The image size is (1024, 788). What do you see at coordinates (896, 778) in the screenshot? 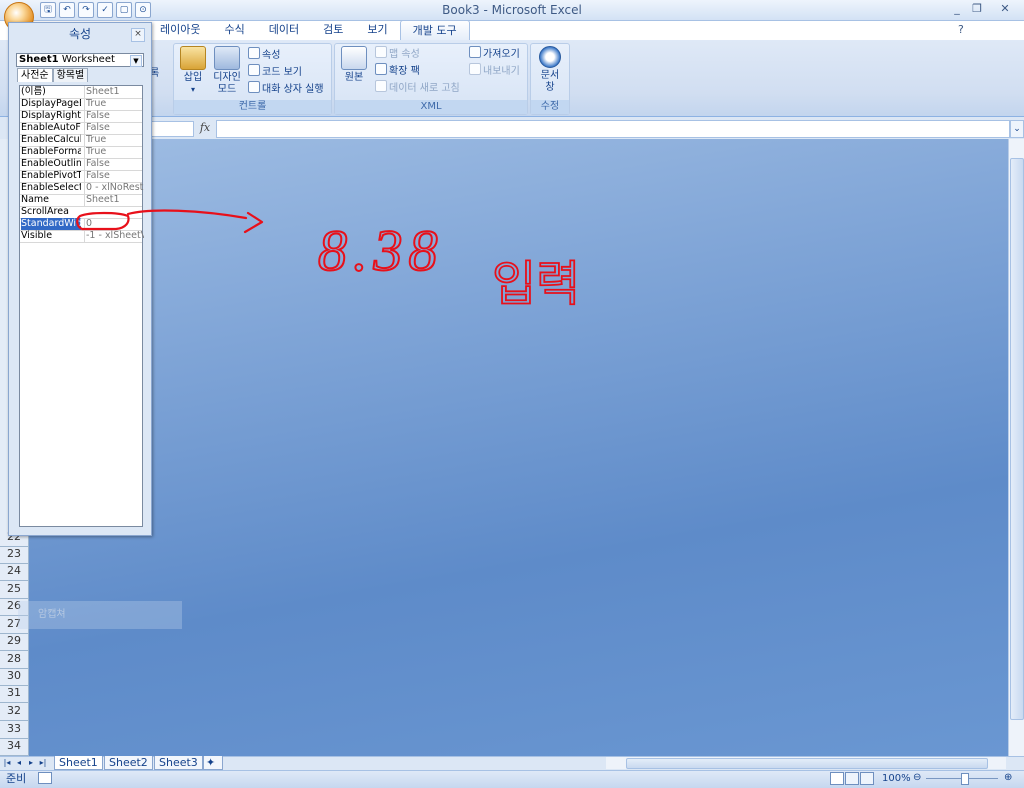
I see `zoom-level: 100%` at bounding box center [896, 778].